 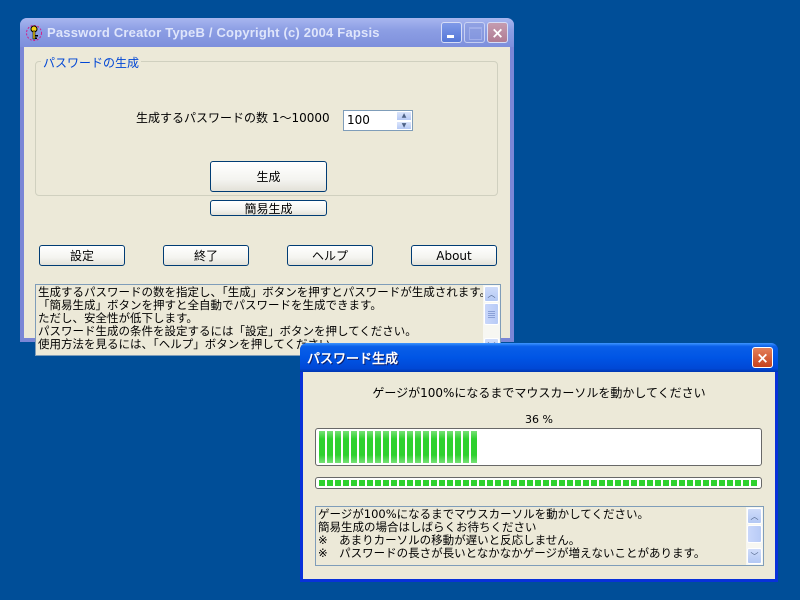 What do you see at coordinates (454, 255) in the screenshot?
I see `about-button: About` at bounding box center [454, 255].